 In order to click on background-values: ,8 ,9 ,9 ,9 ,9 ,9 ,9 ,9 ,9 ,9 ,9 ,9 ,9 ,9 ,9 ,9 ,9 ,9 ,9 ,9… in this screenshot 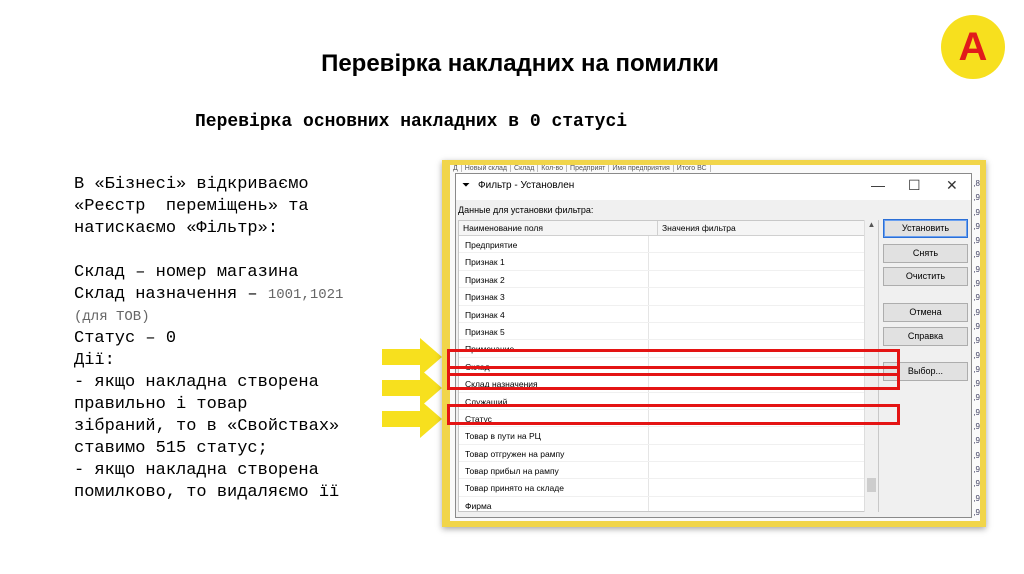, I will do `click(976, 348)`.